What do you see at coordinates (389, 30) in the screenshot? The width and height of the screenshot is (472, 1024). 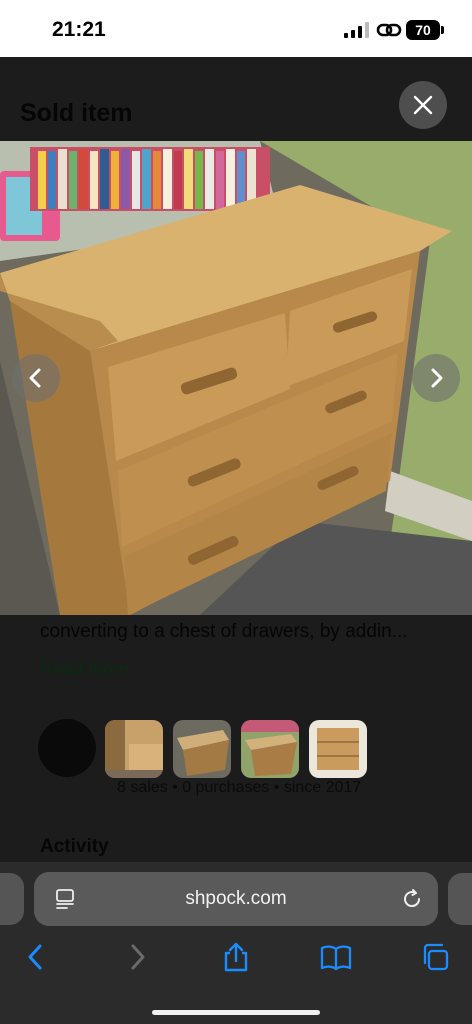 I see `link-icon` at bounding box center [389, 30].